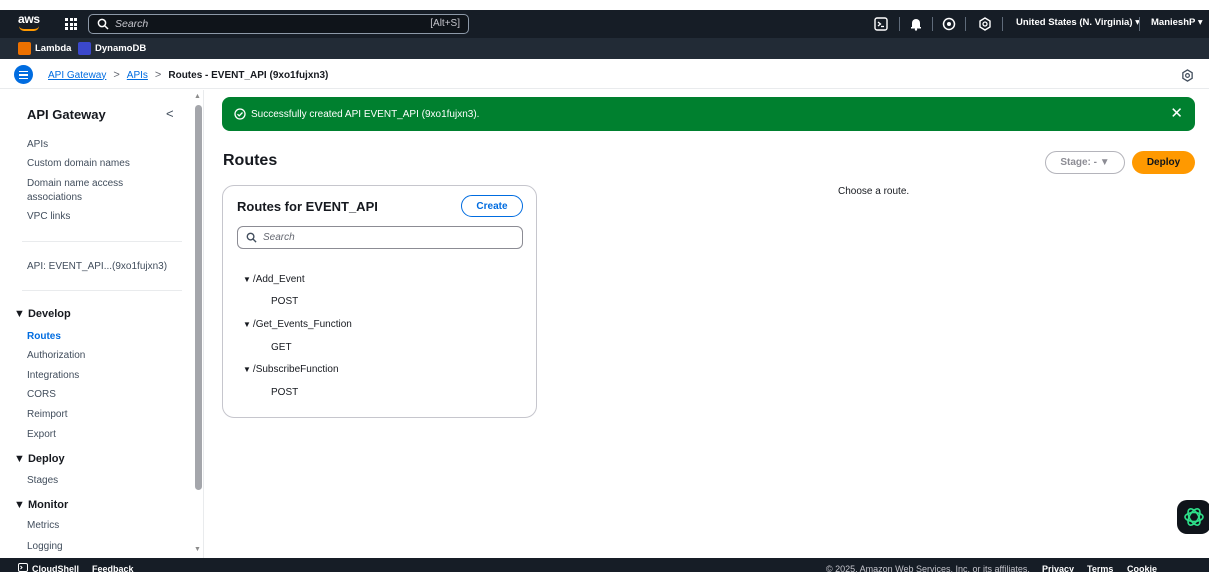 This screenshot has width=1209, height=584. I want to click on favorite-dynamodb: DynamoDB, so click(112, 48).